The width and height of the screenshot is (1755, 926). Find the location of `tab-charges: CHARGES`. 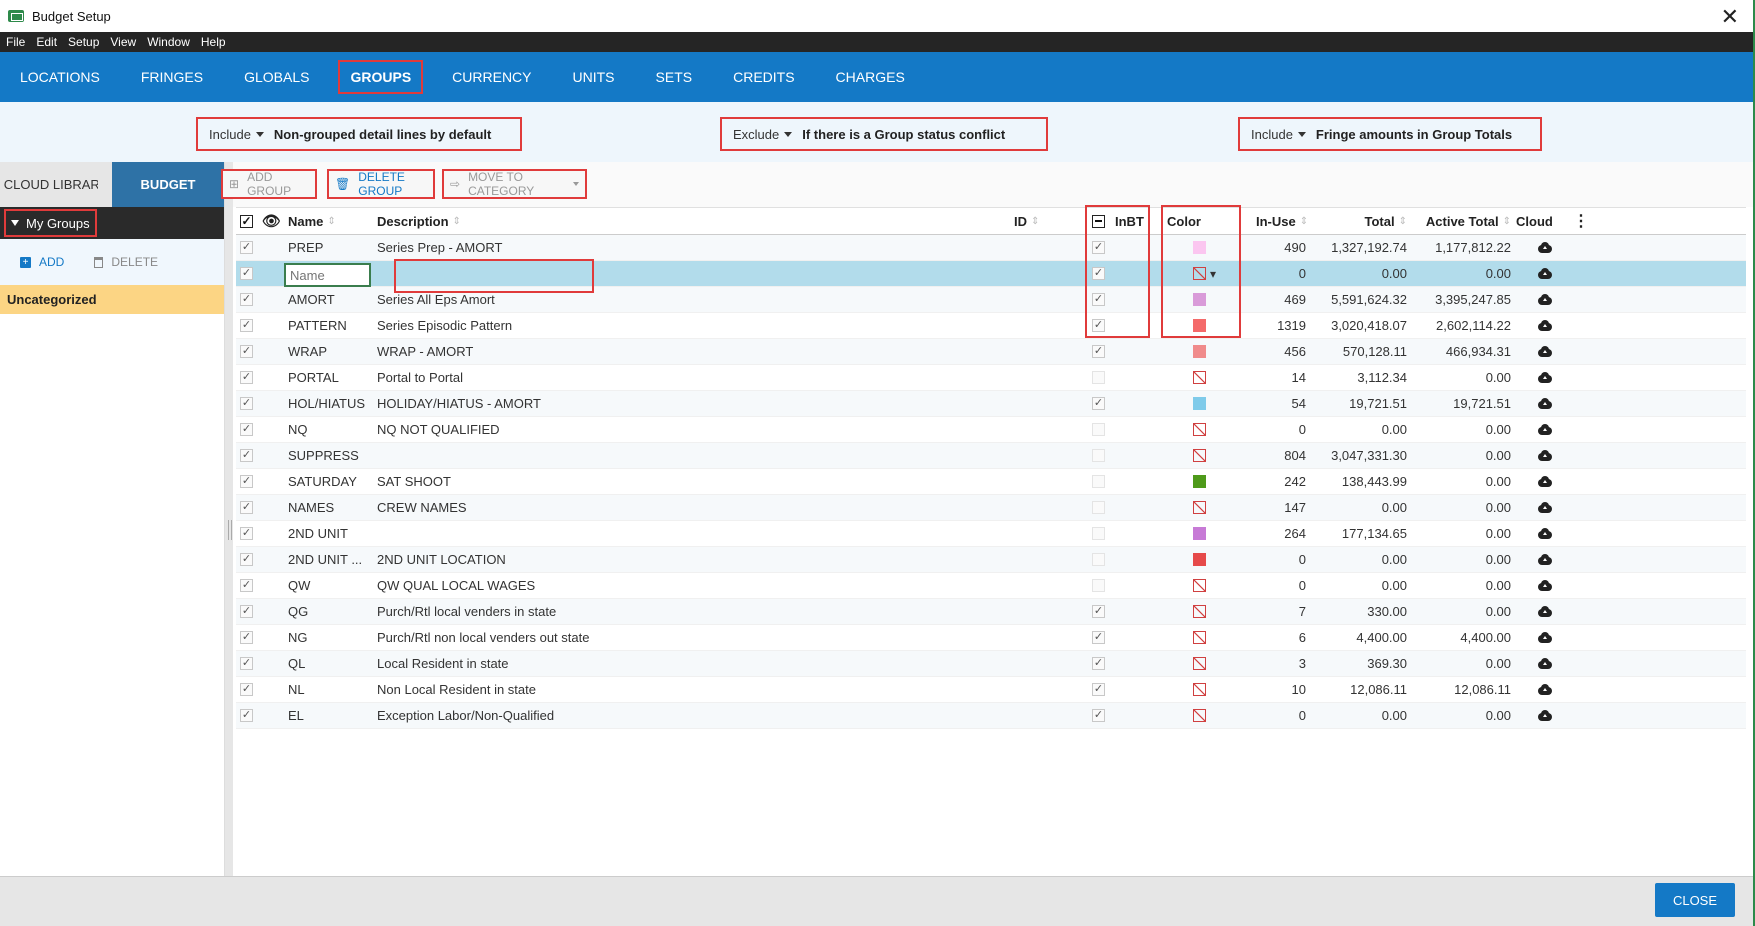

tab-charges: CHARGES is located at coordinates (870, 77).